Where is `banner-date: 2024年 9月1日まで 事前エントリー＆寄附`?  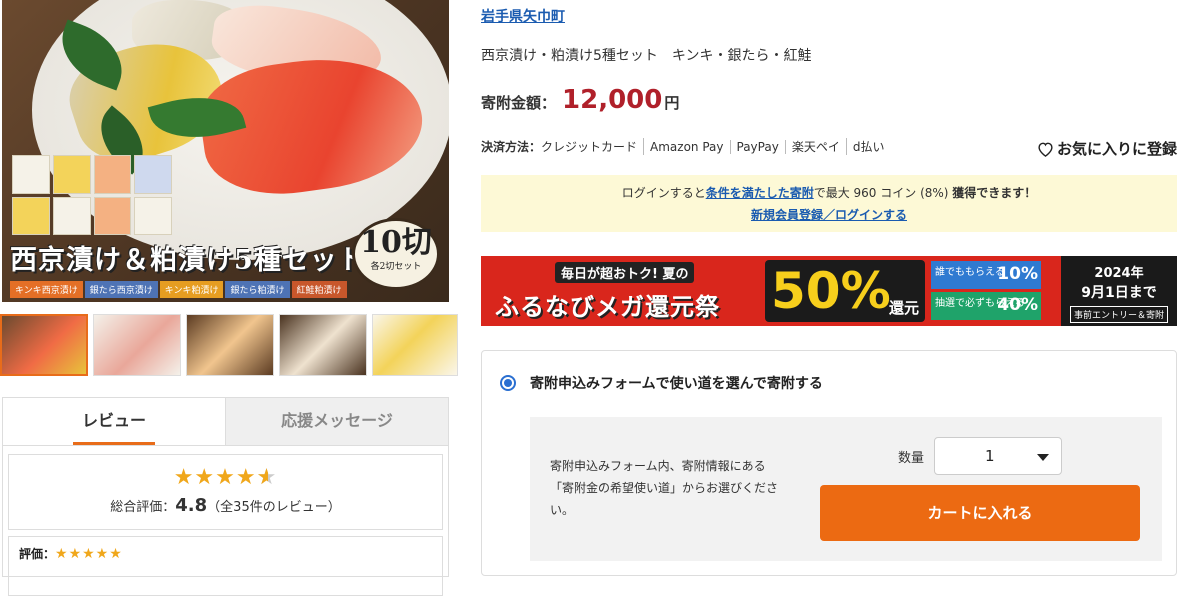 banner-date: 2024年 9月1日まで 事前エントリー＆寄附 is located at coordinates (1119, 291).